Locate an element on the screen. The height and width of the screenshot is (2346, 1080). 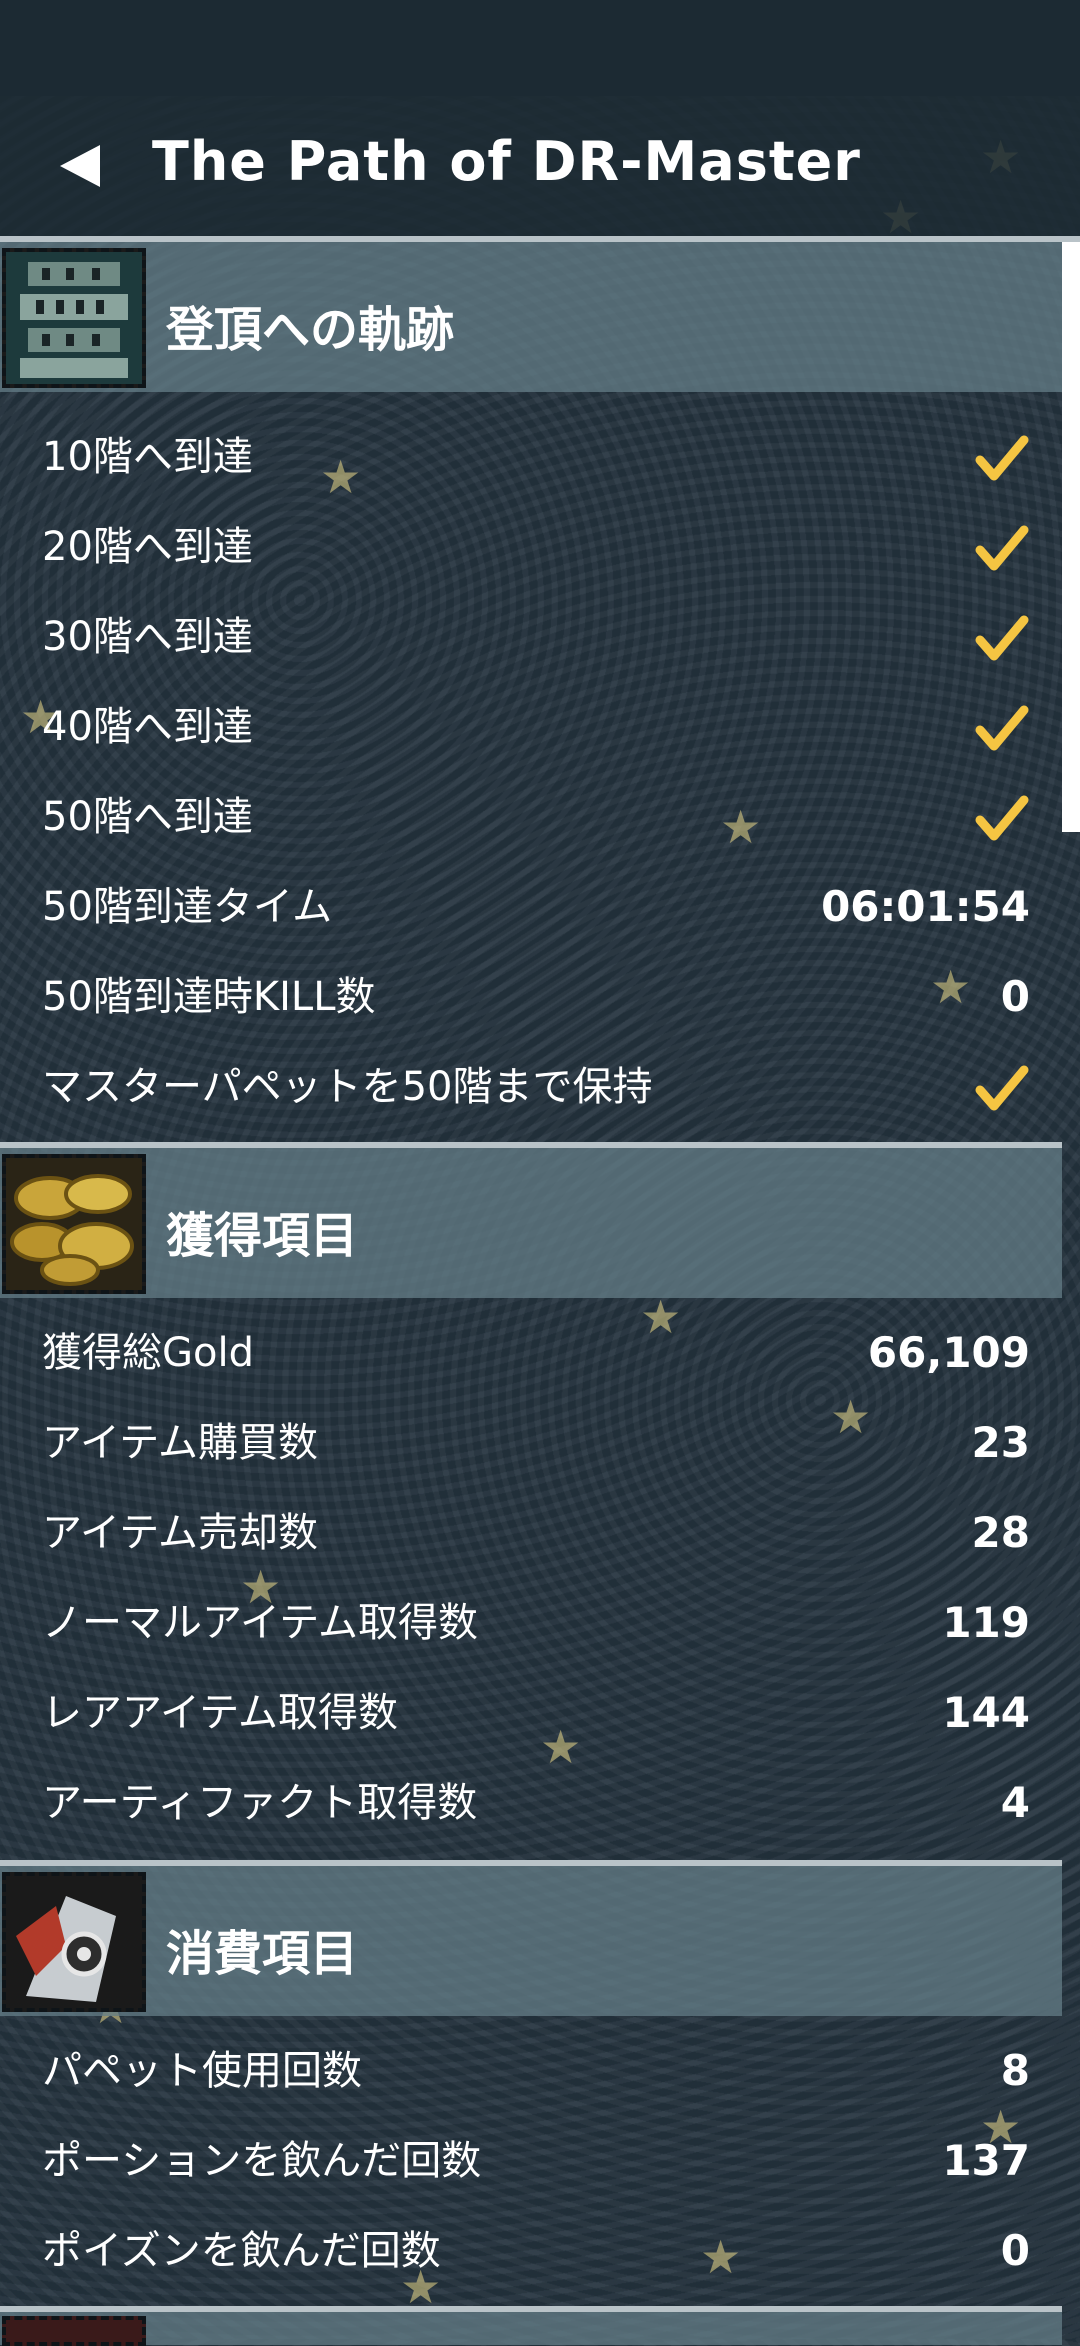
gold-coins-icon is located at coordinates (74, 1224).